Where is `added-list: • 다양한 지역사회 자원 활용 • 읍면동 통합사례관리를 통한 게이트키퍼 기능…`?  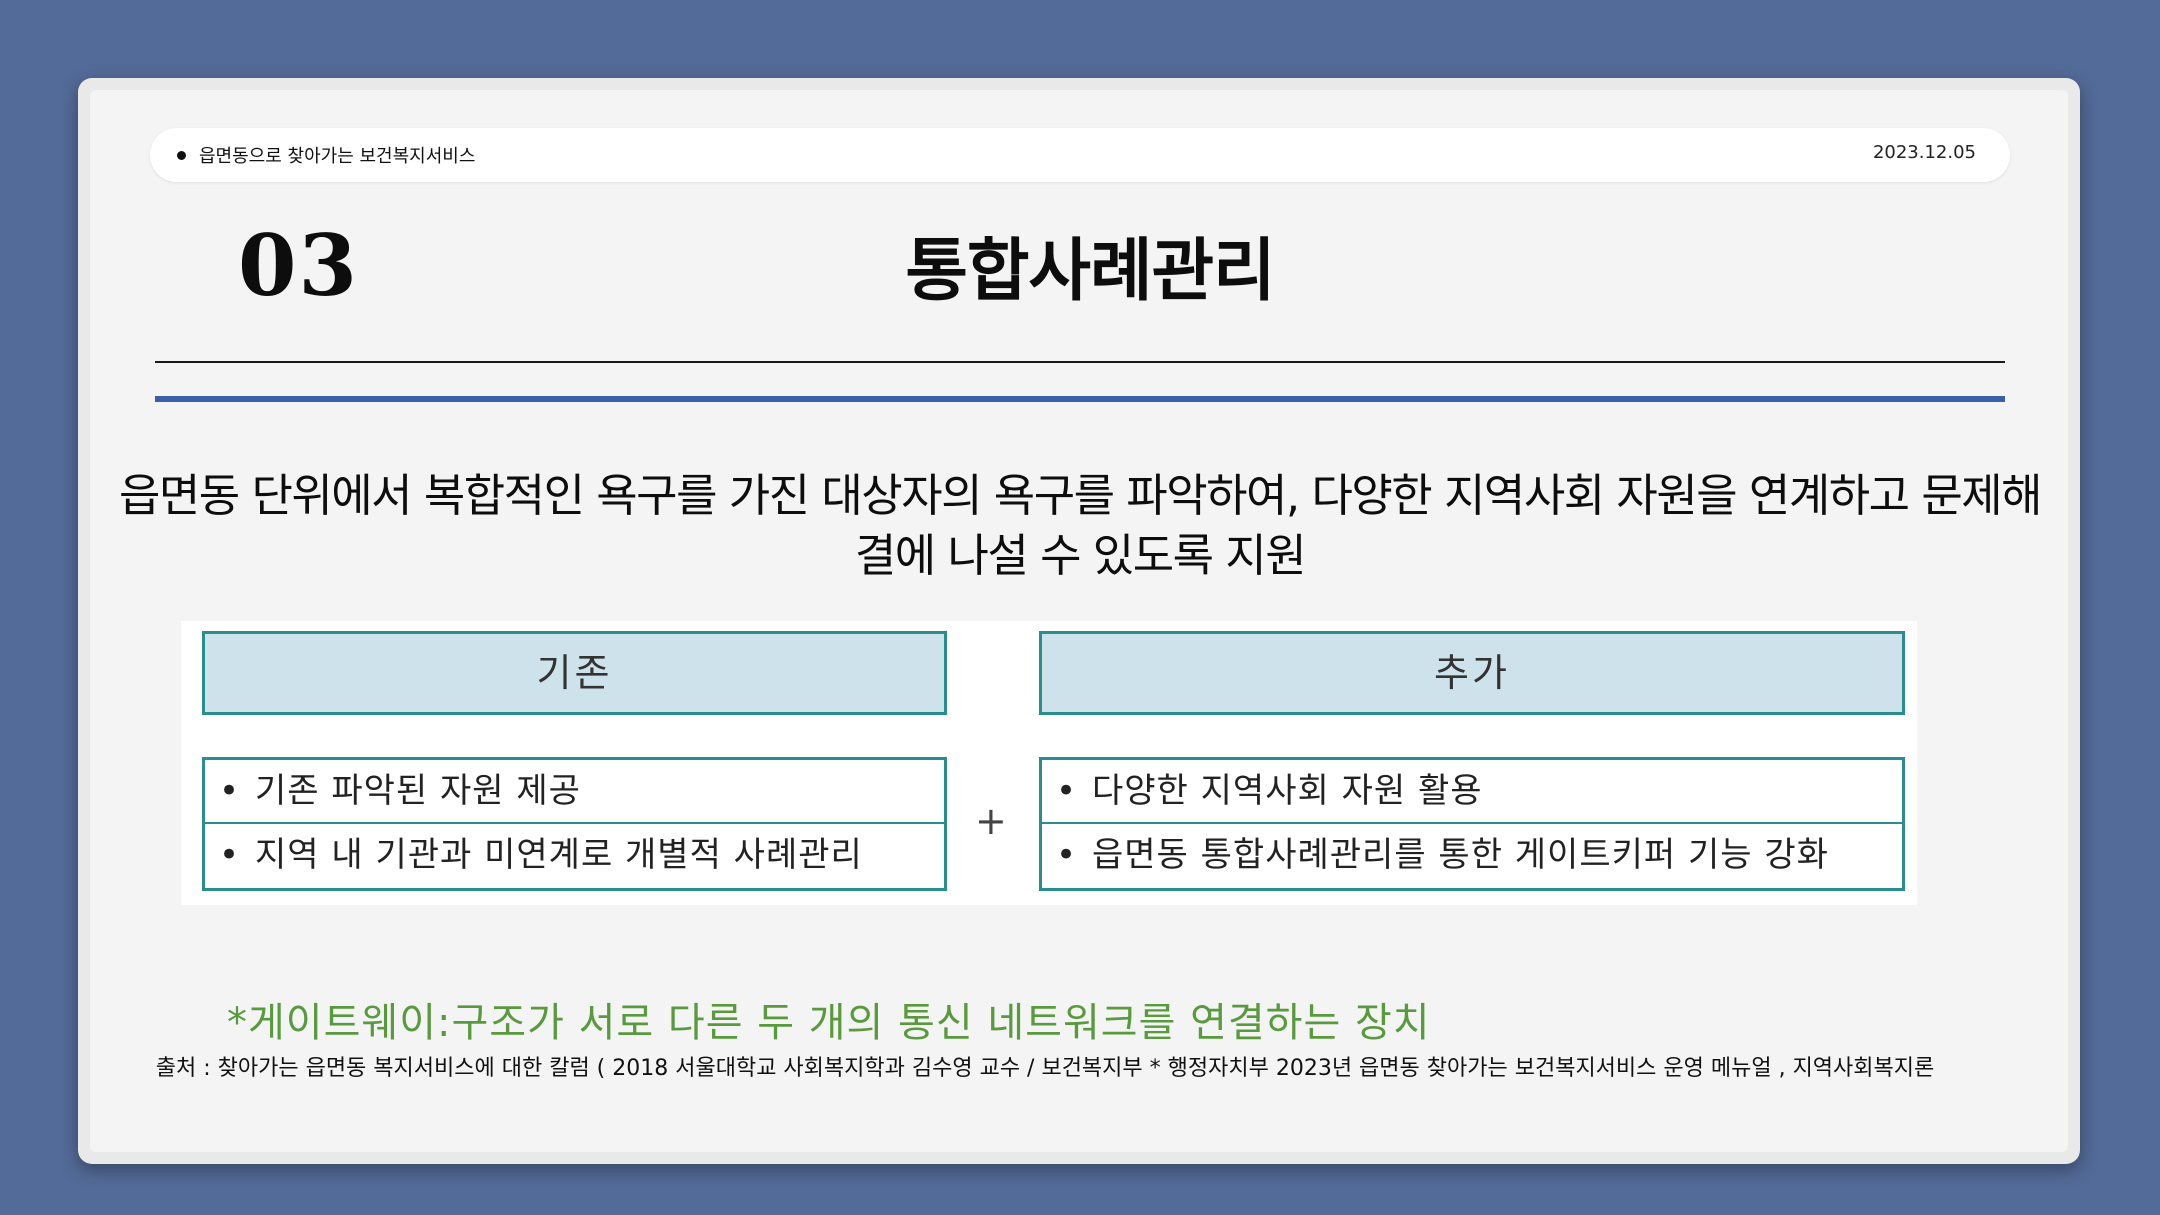
added-list: • 다양한 지역사회 자원 활용 • 읍면동 통합사례관리를 통한 게이트키퍼 기능… is located at coordinates (1472, 824).